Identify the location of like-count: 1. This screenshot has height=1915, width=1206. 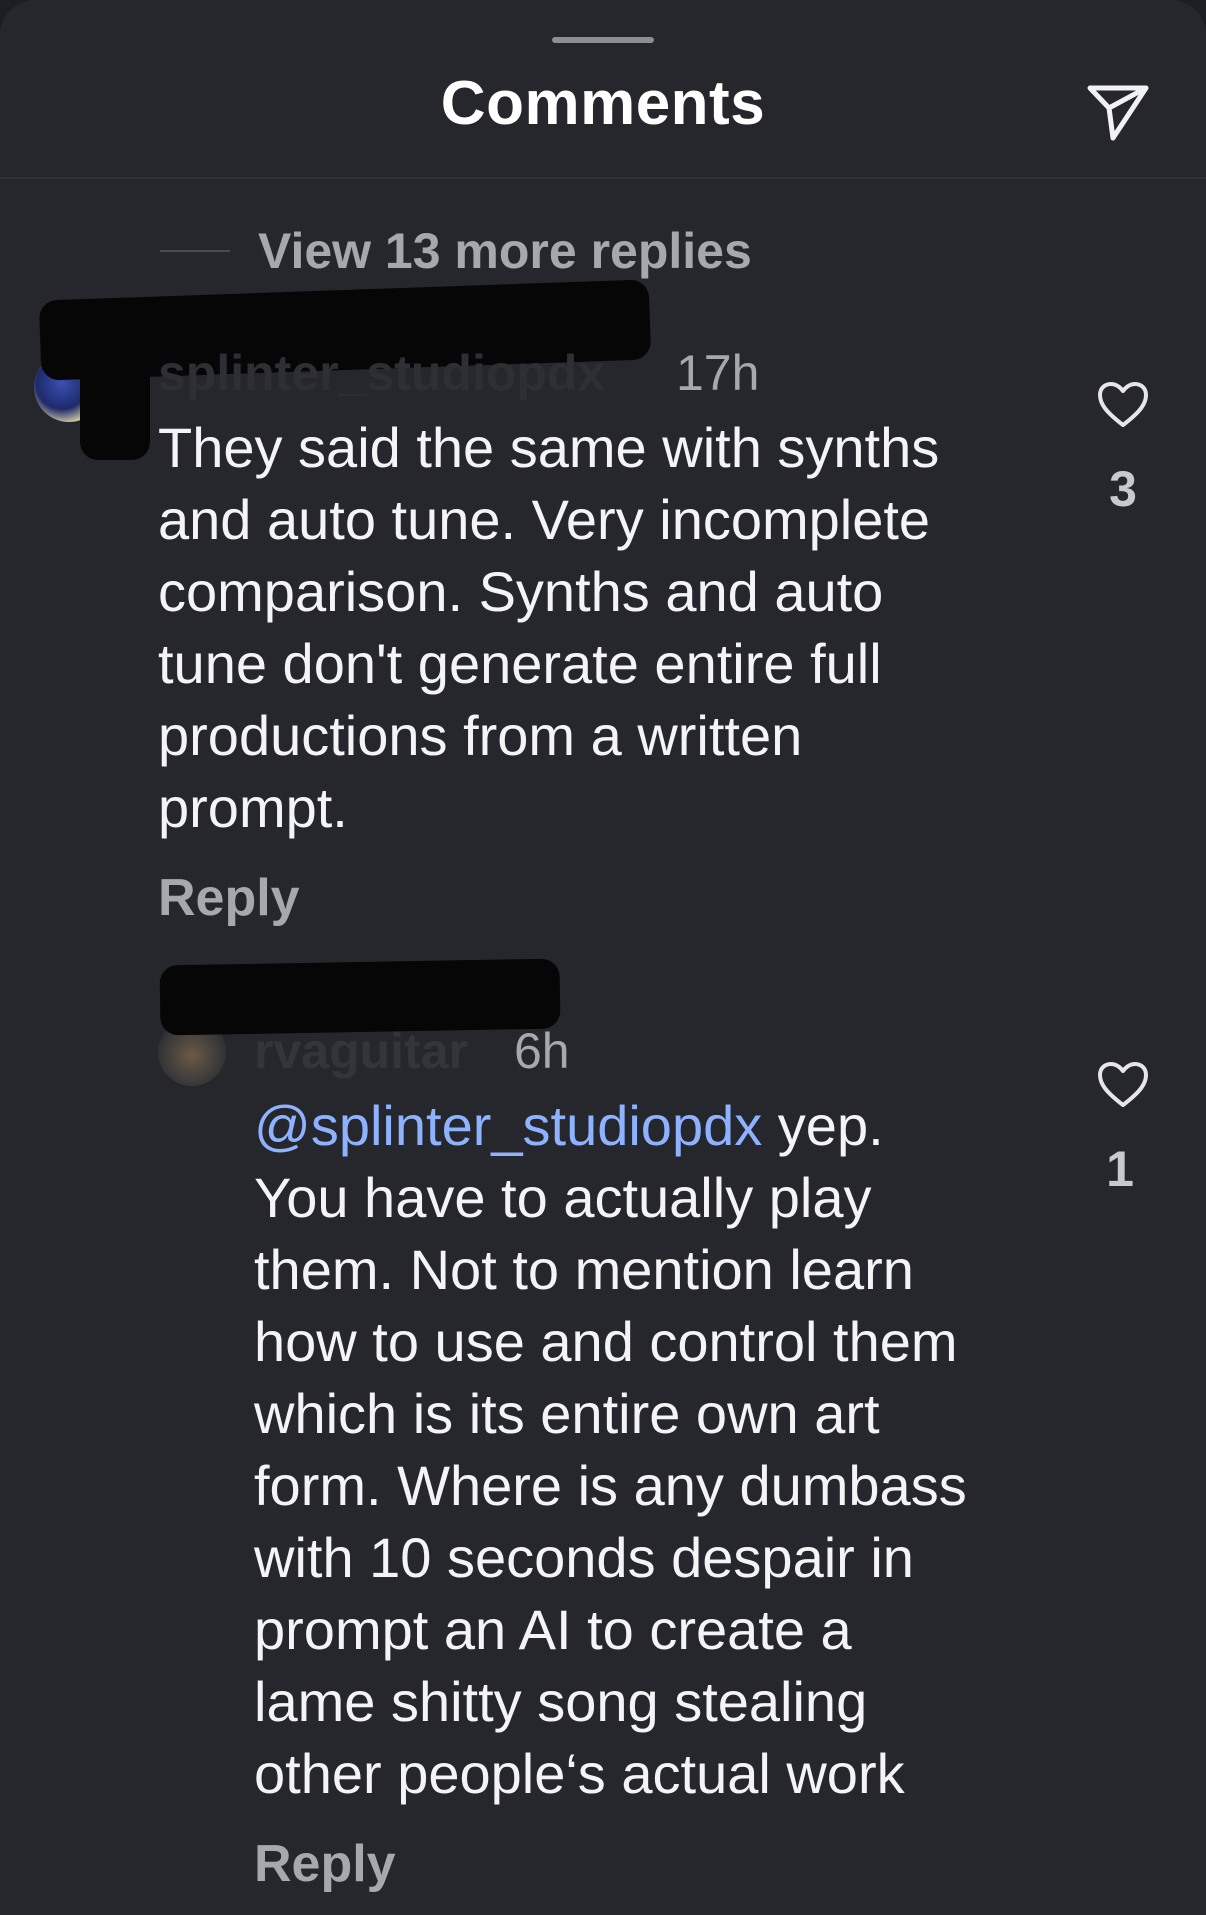
(1120, 1169).